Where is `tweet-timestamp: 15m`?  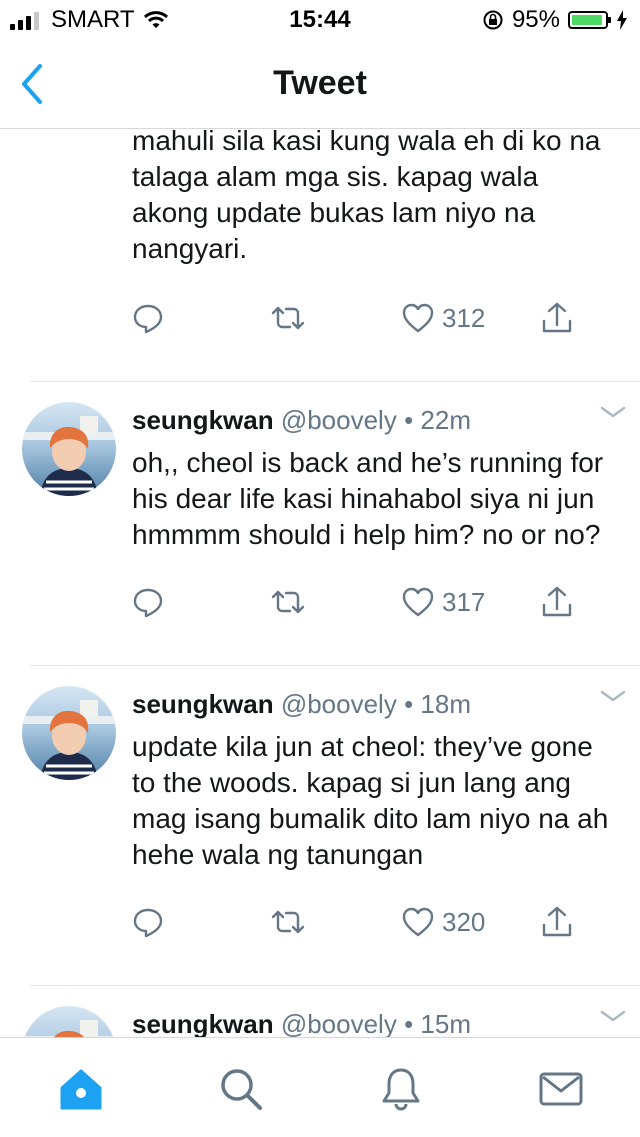 tweet-timestamp: 15m is located at coordinates (445, 1023).